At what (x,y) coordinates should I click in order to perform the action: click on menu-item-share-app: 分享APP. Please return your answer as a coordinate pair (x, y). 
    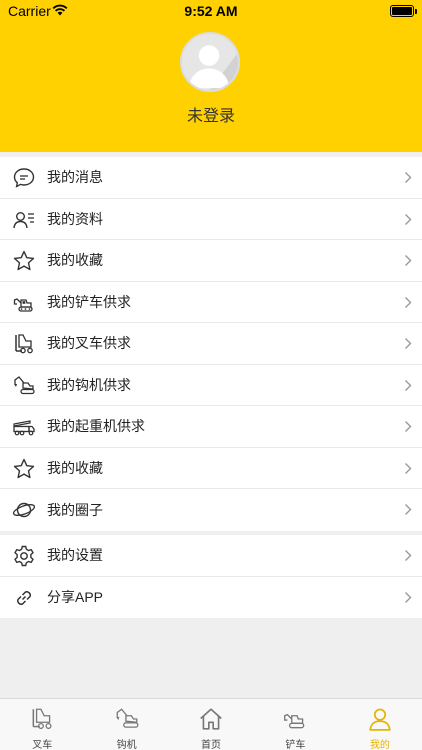
    Looking at the image, I should click on (211, 598).